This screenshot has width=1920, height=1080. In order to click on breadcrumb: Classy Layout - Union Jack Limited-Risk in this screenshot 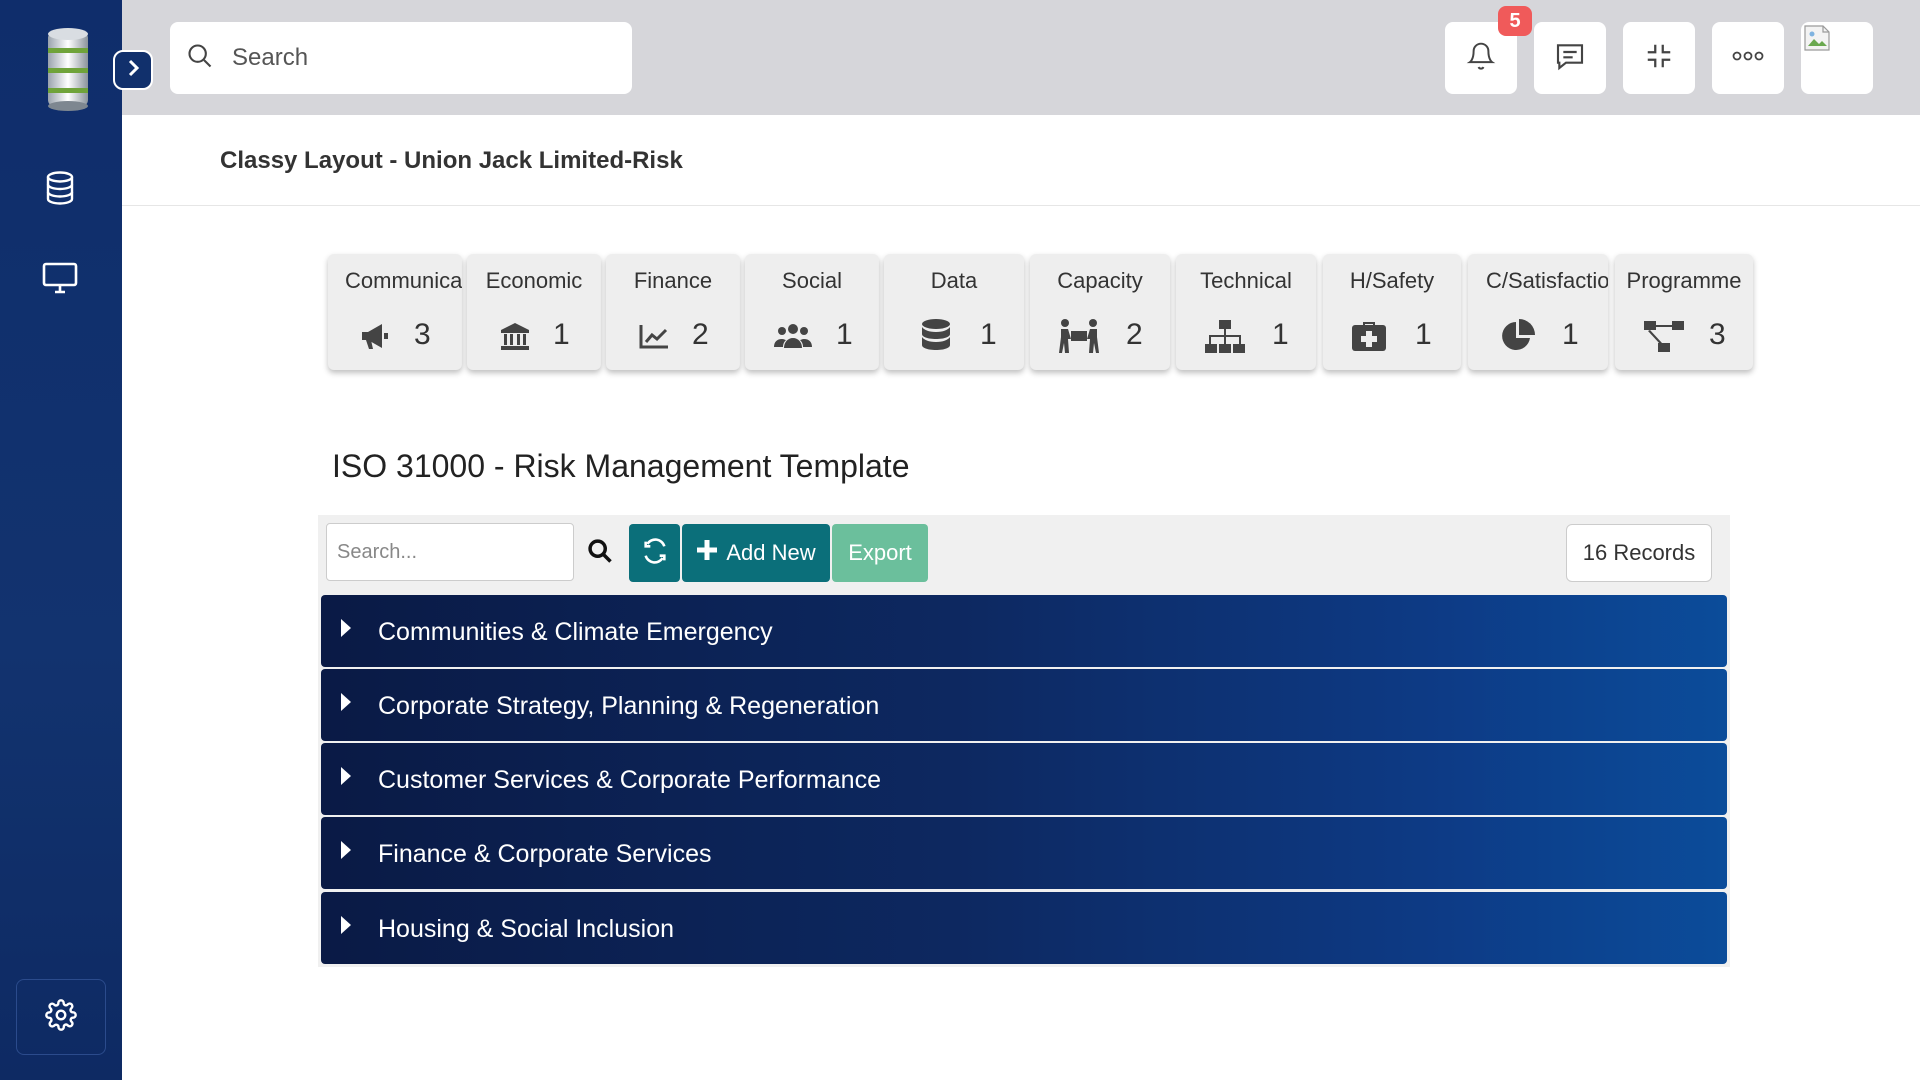, I will do `click(1021, 160)`.